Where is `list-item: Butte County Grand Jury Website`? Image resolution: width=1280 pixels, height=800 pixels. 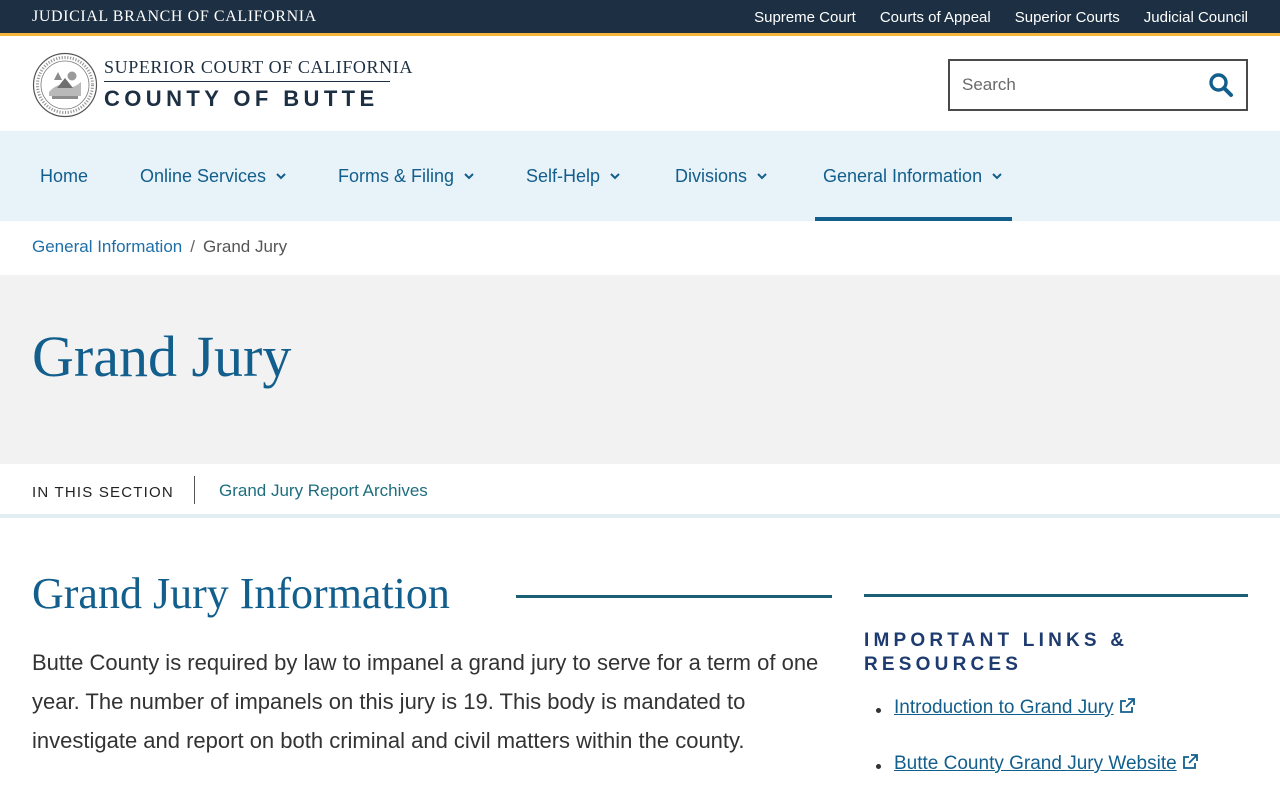 list-item: Butte County Grand Jury Website is located at coordinates (1062, 764).